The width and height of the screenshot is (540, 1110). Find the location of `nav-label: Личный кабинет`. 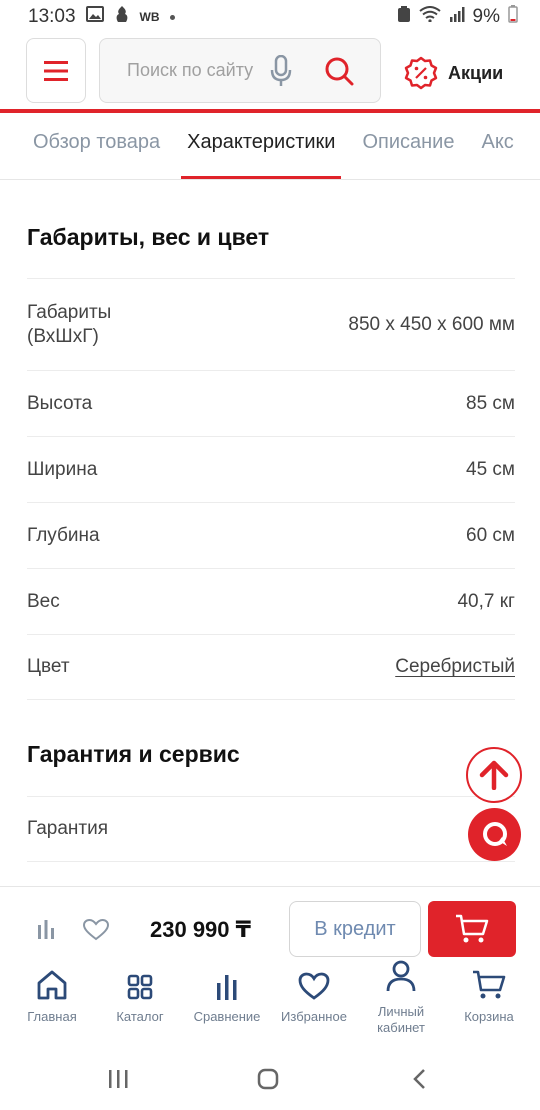

nav-label: Личный кабинет is located at coordinates (401, 1019).